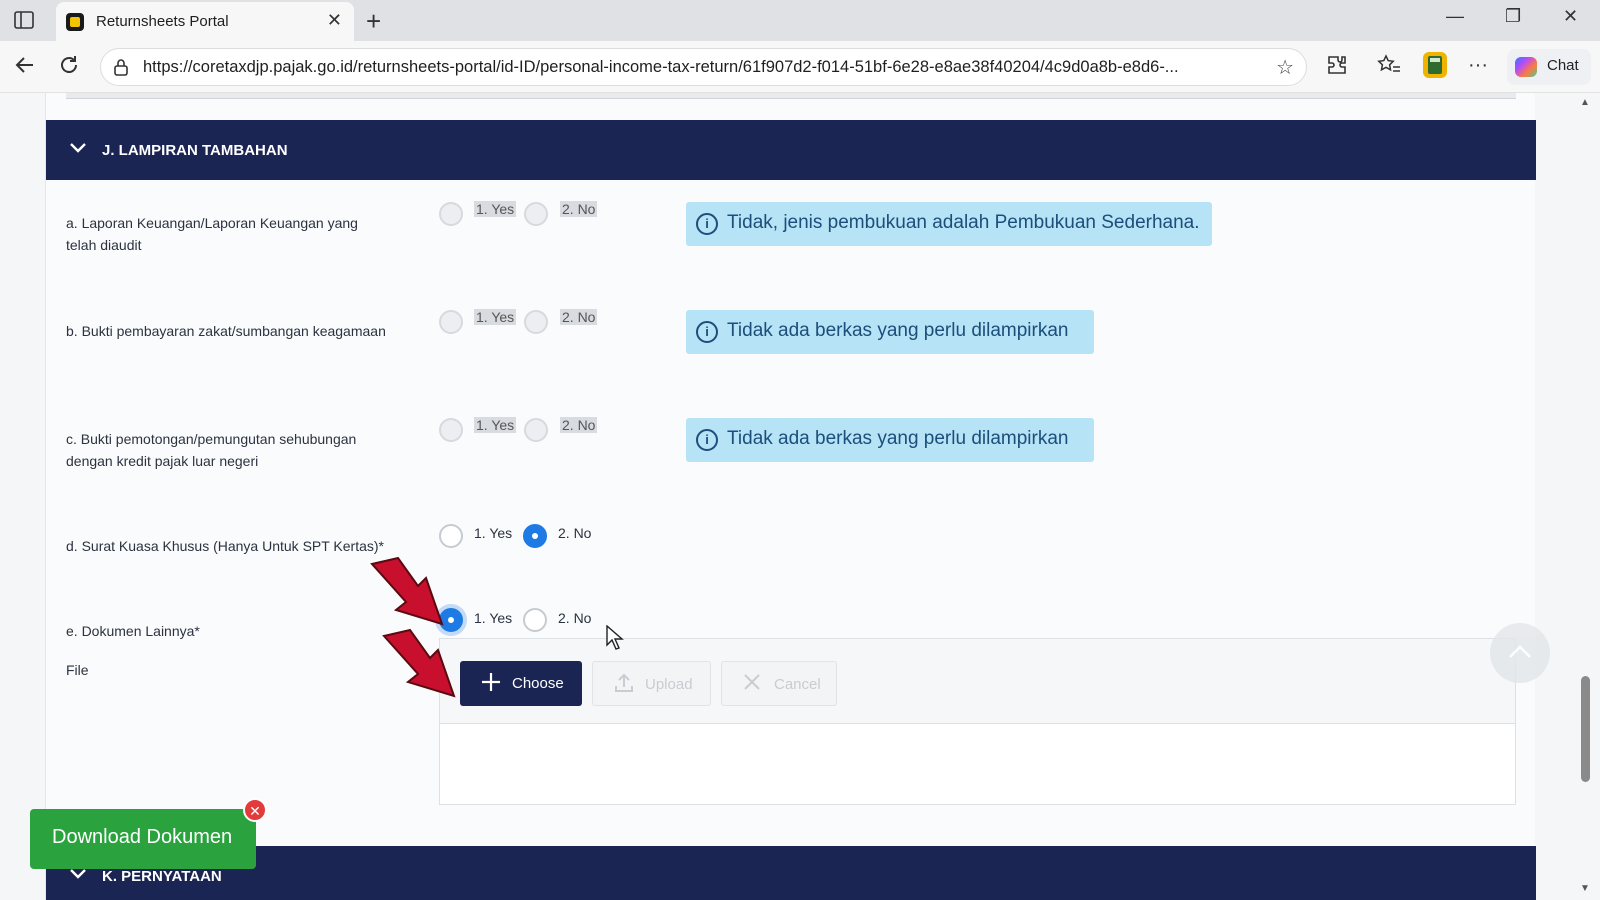 The image size is (1600, 900). What do you see at coordinates (752, 684) in the screenshot?
I see `close-icon` at bounding box center [752, 684].